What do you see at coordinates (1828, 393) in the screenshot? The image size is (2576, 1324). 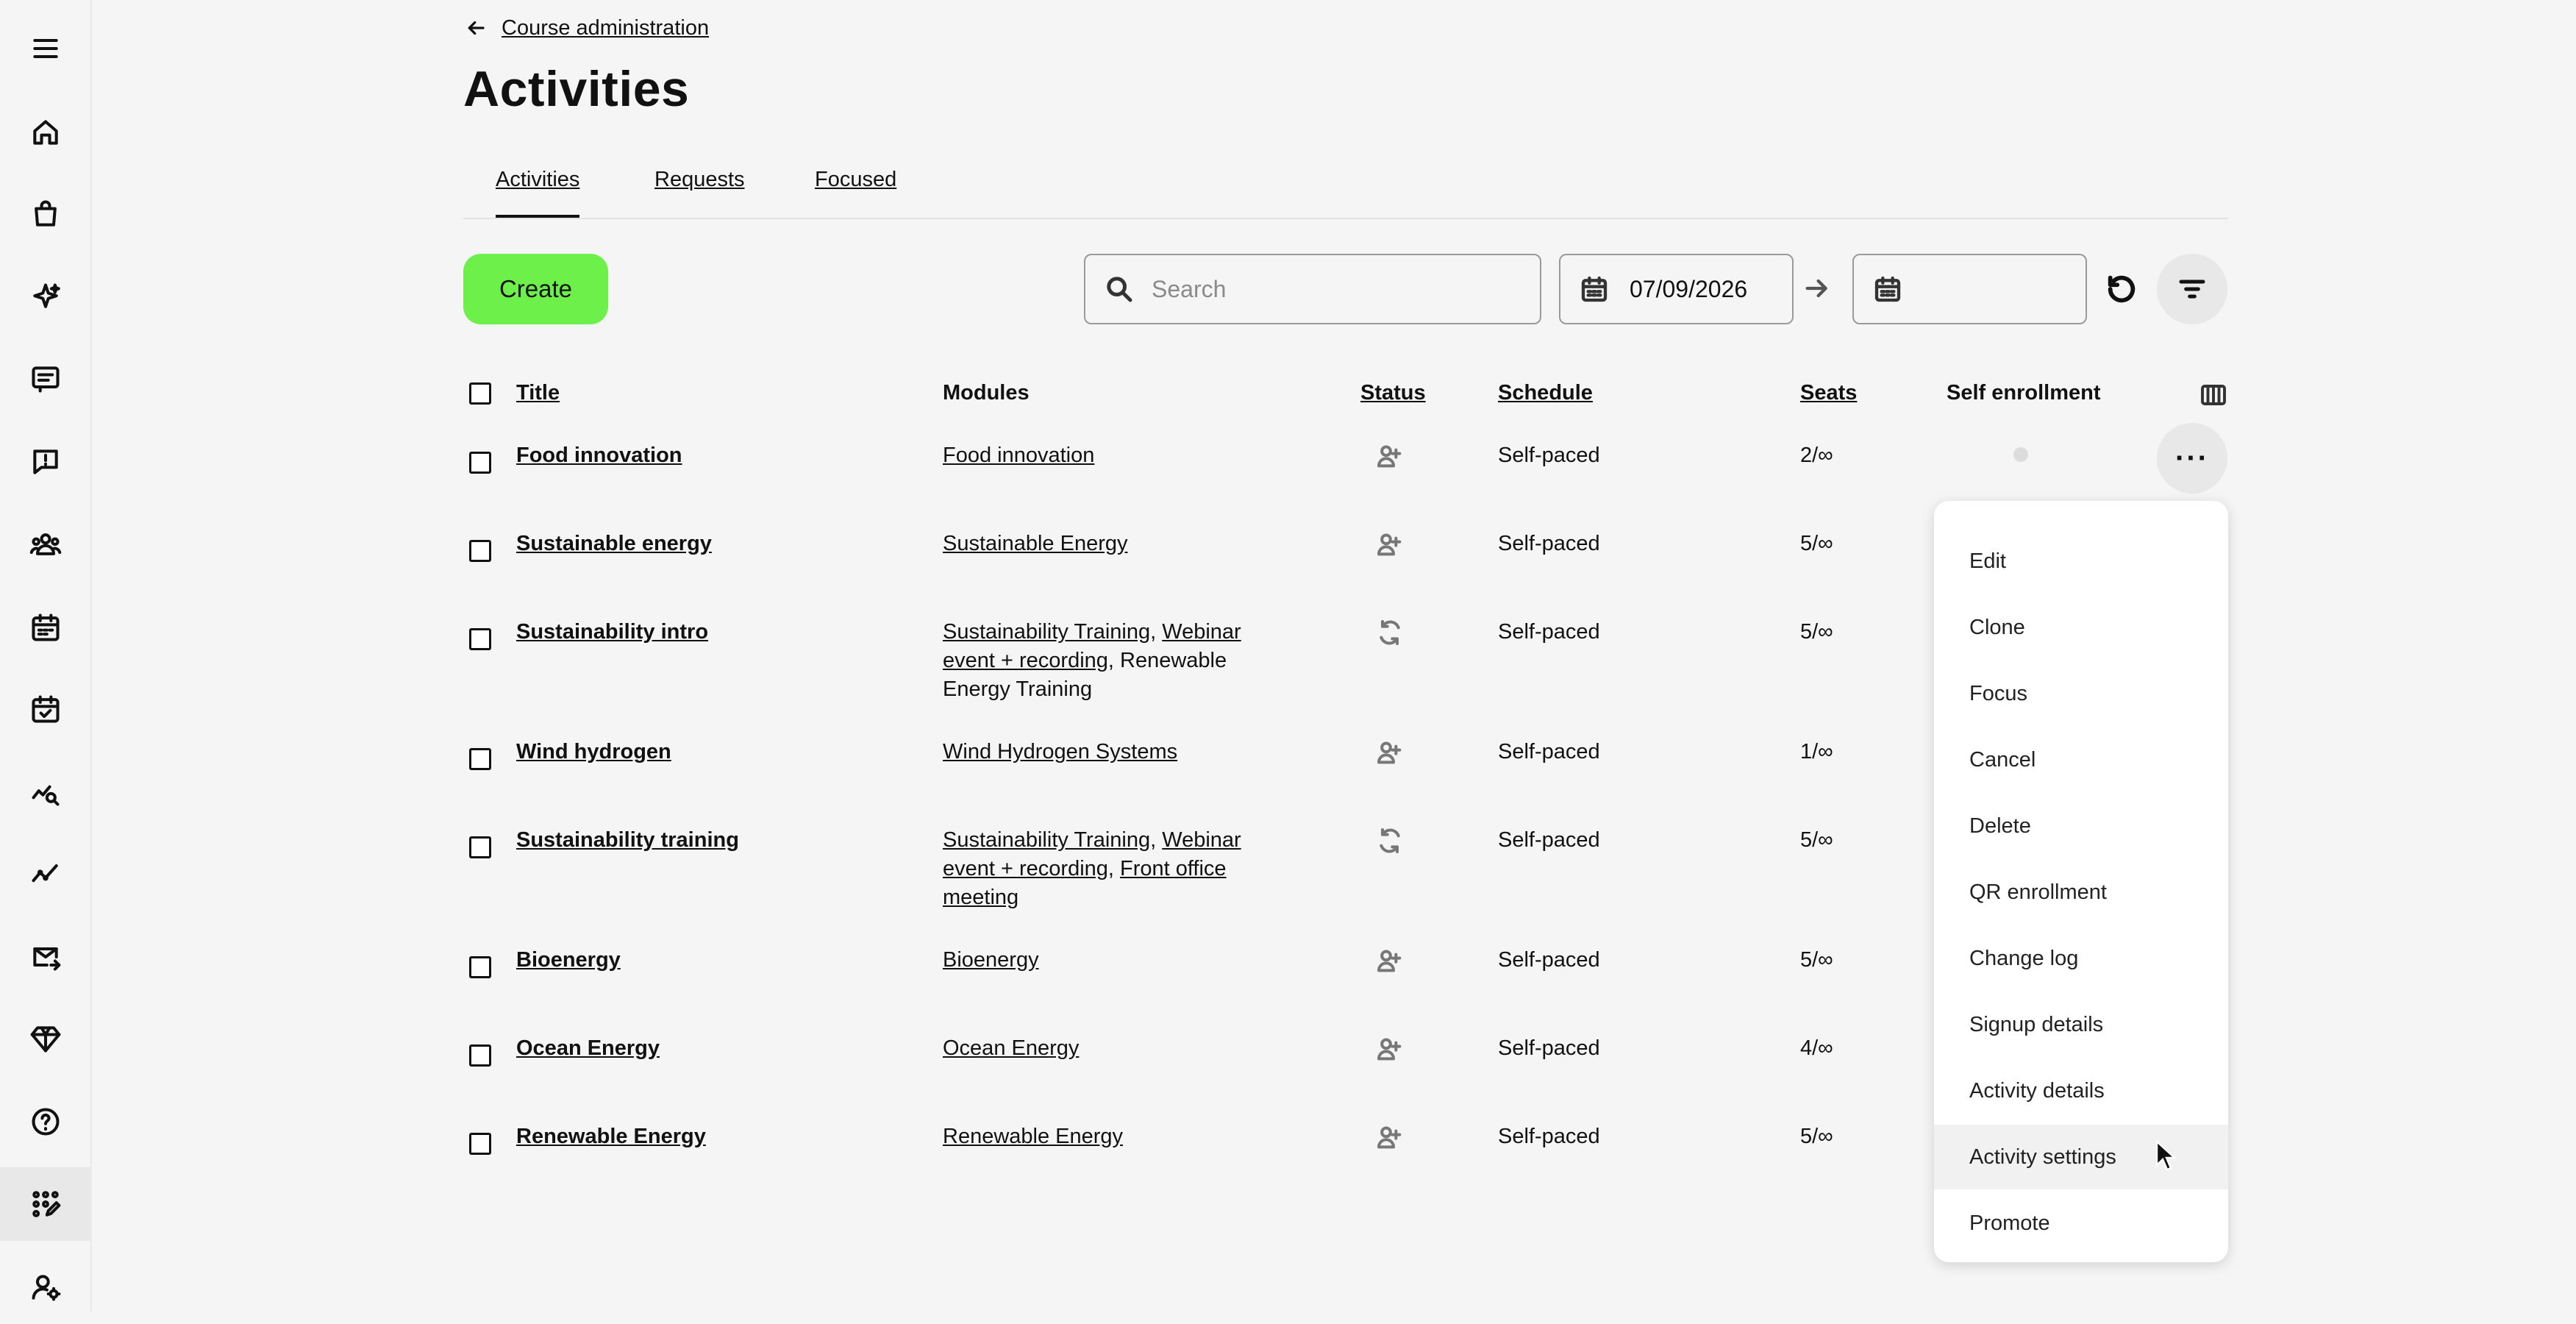 I see `header-seats: Seats` at bounding box center [1828, 393].